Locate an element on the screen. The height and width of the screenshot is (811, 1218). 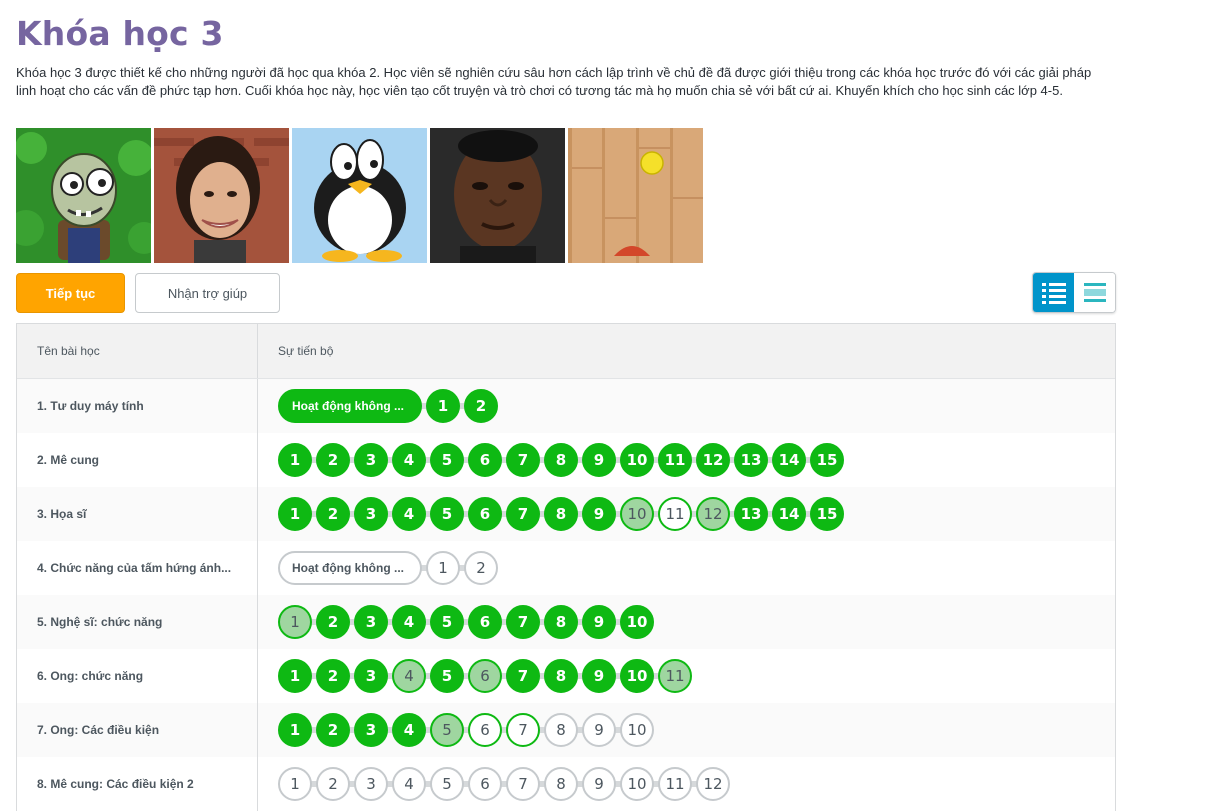
level-bubbles: 1 2 3 4 5 6 7 8 9 10 11 12 13 14 15 is located at coordinates (561, 514).